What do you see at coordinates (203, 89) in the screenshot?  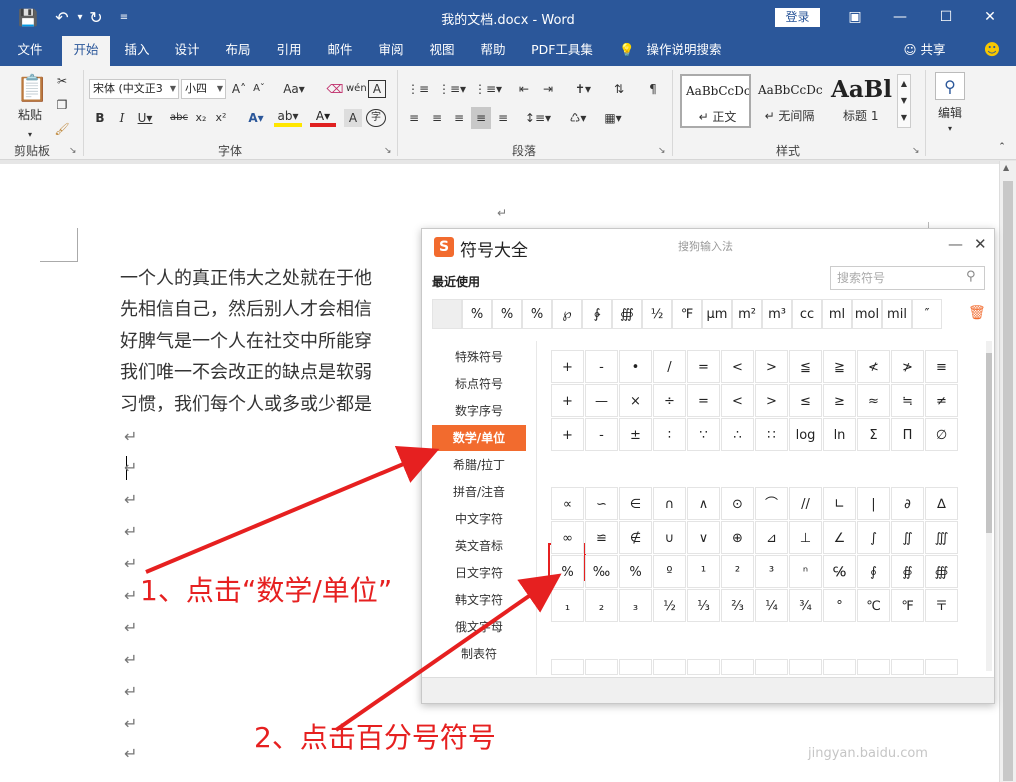 I see `font-size-combo: 小四 ▼` at bounding box center [203, 89].